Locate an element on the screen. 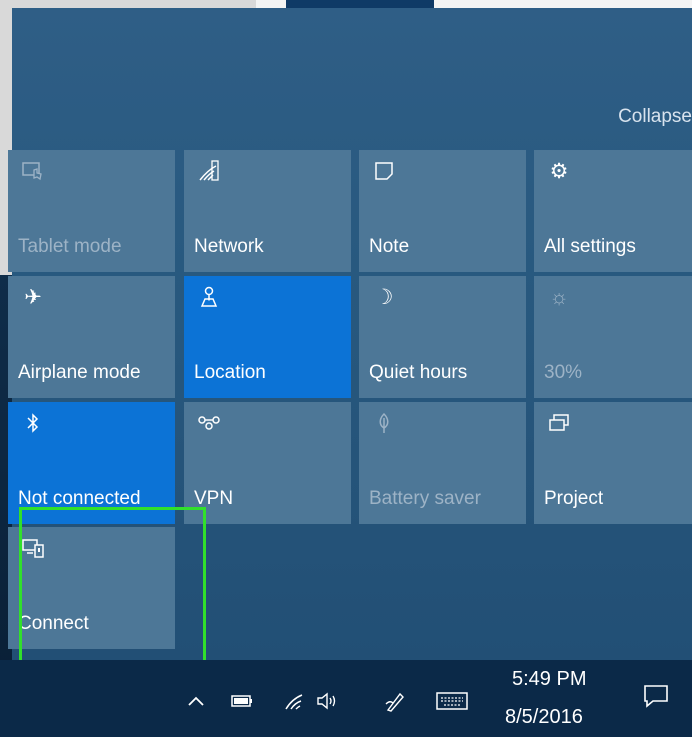 Image resolution: width=692 pixels, height=737 pixels. tile-label: Tablet mode is located at coordinates (70, 246).